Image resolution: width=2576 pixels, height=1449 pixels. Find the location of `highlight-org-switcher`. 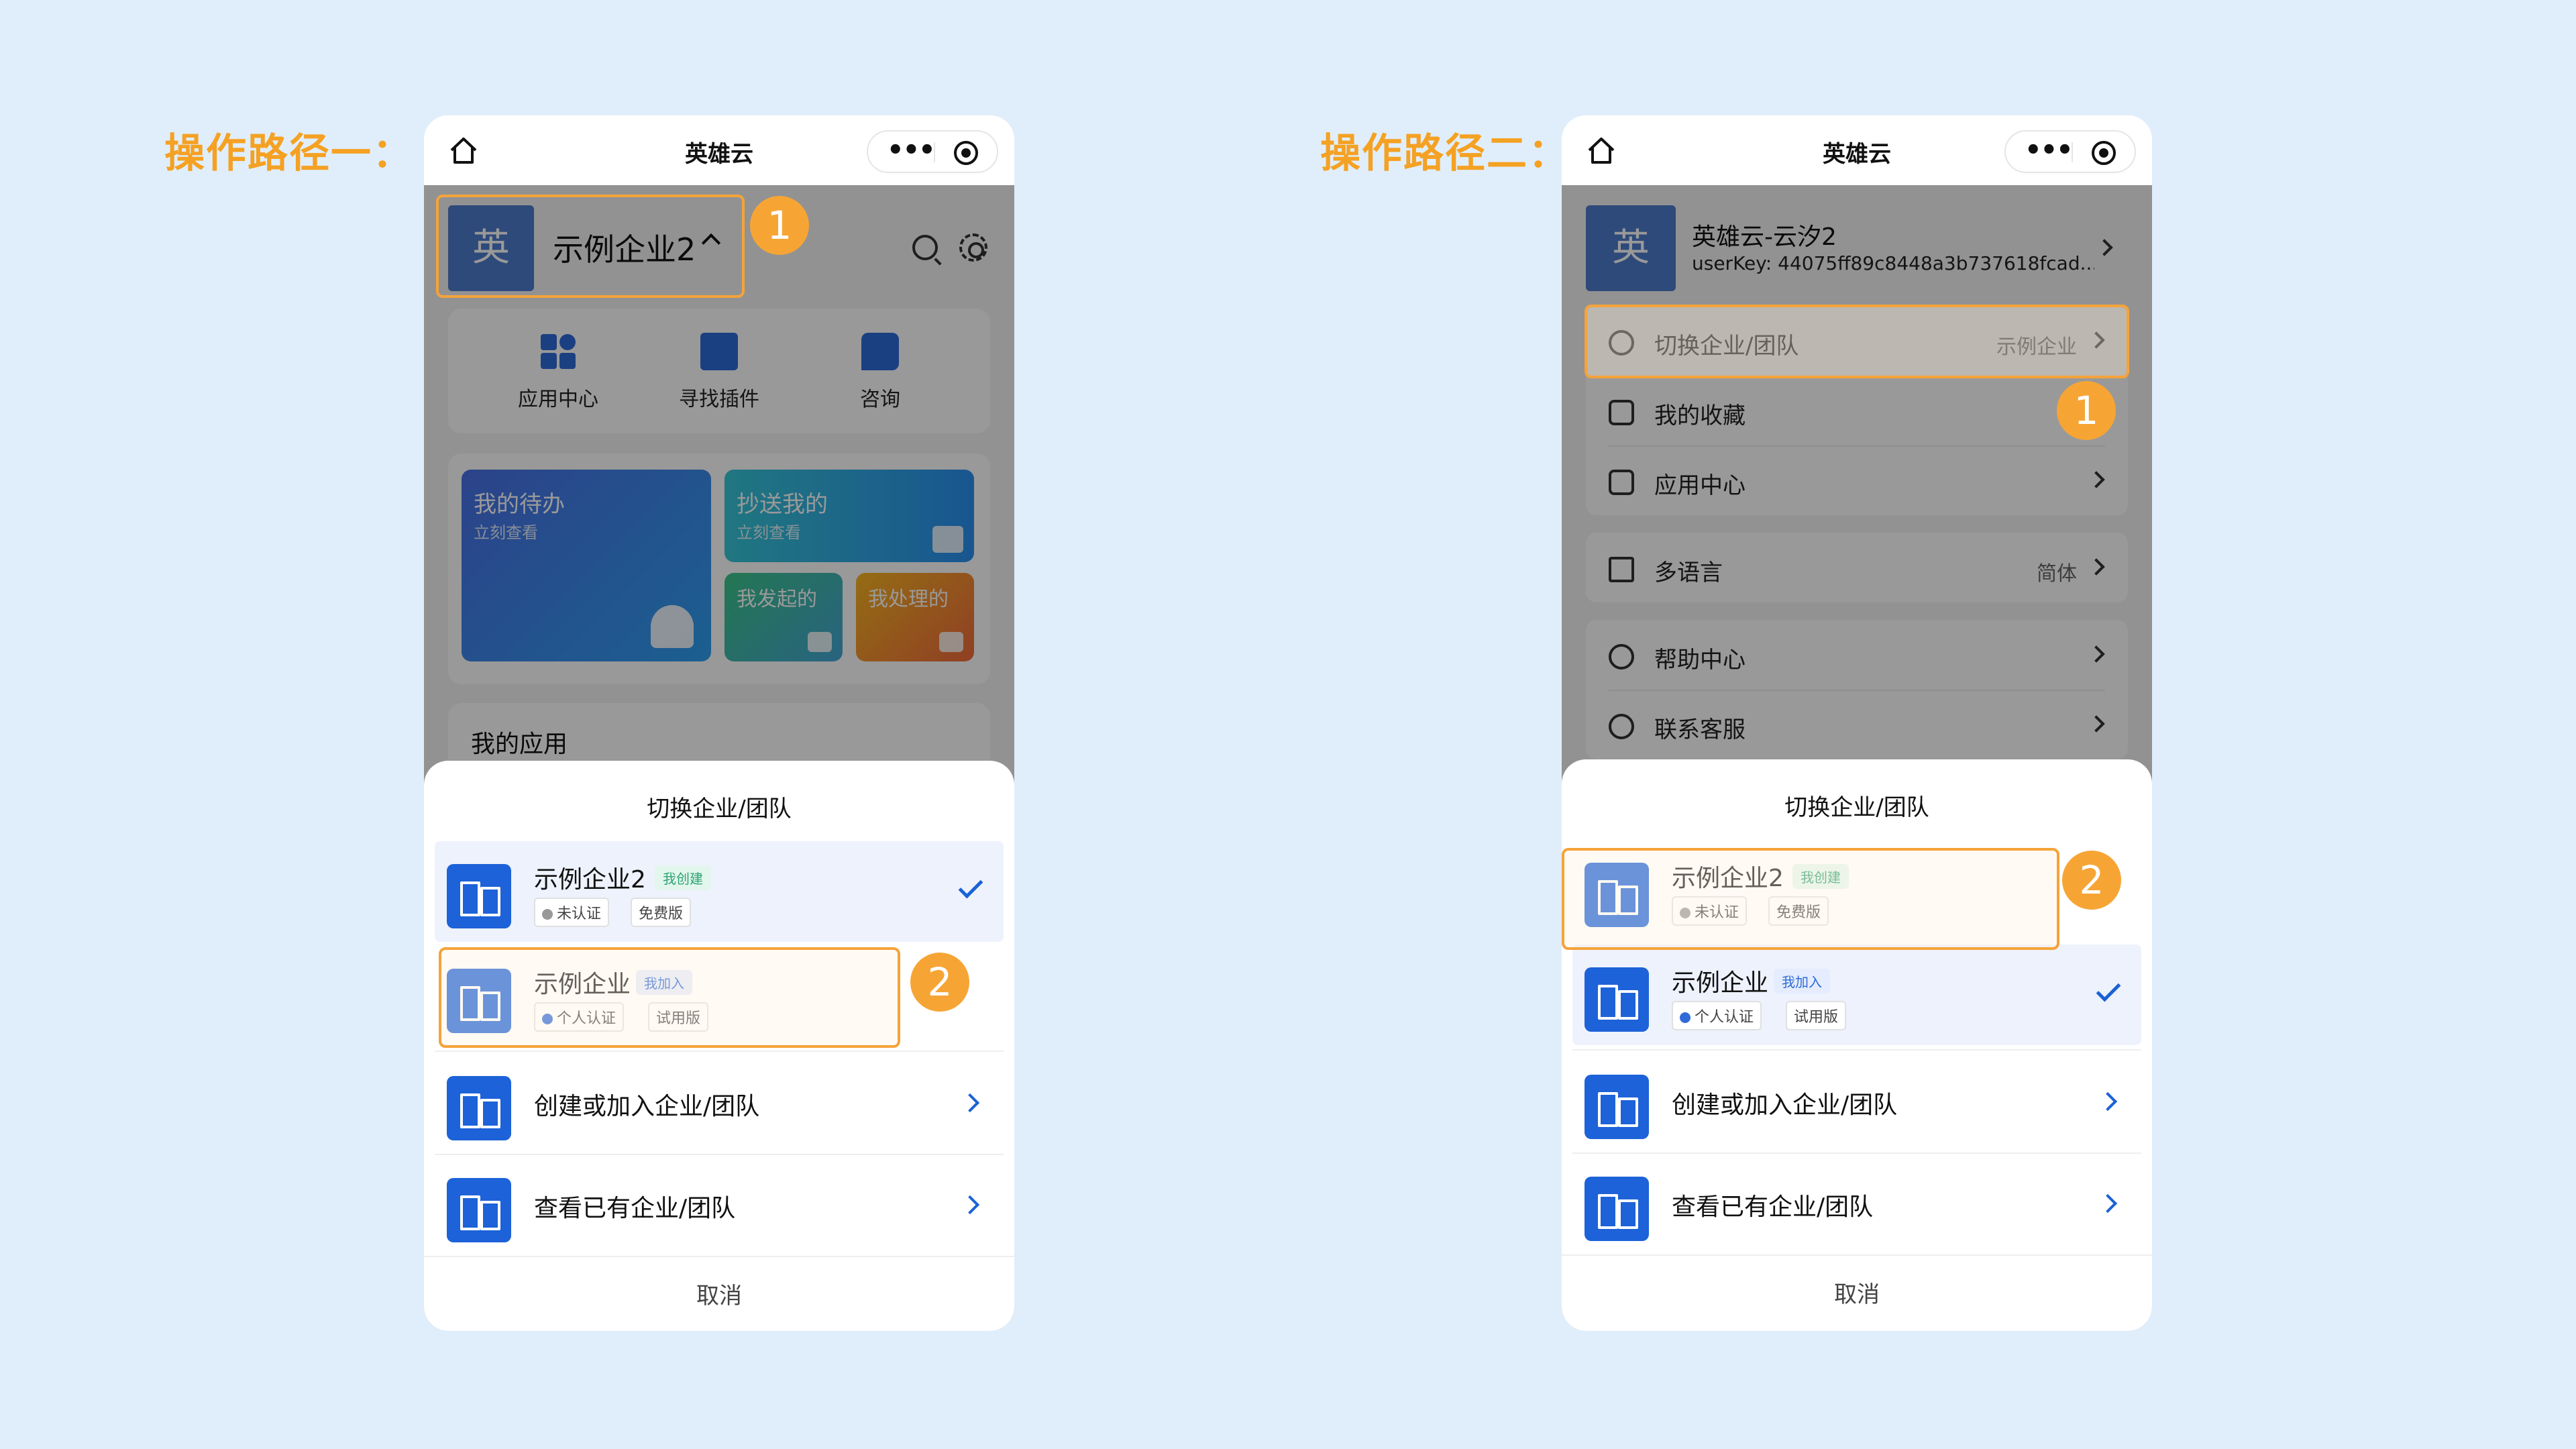

highlight-org-switcher is located at coordinates (590, 246).